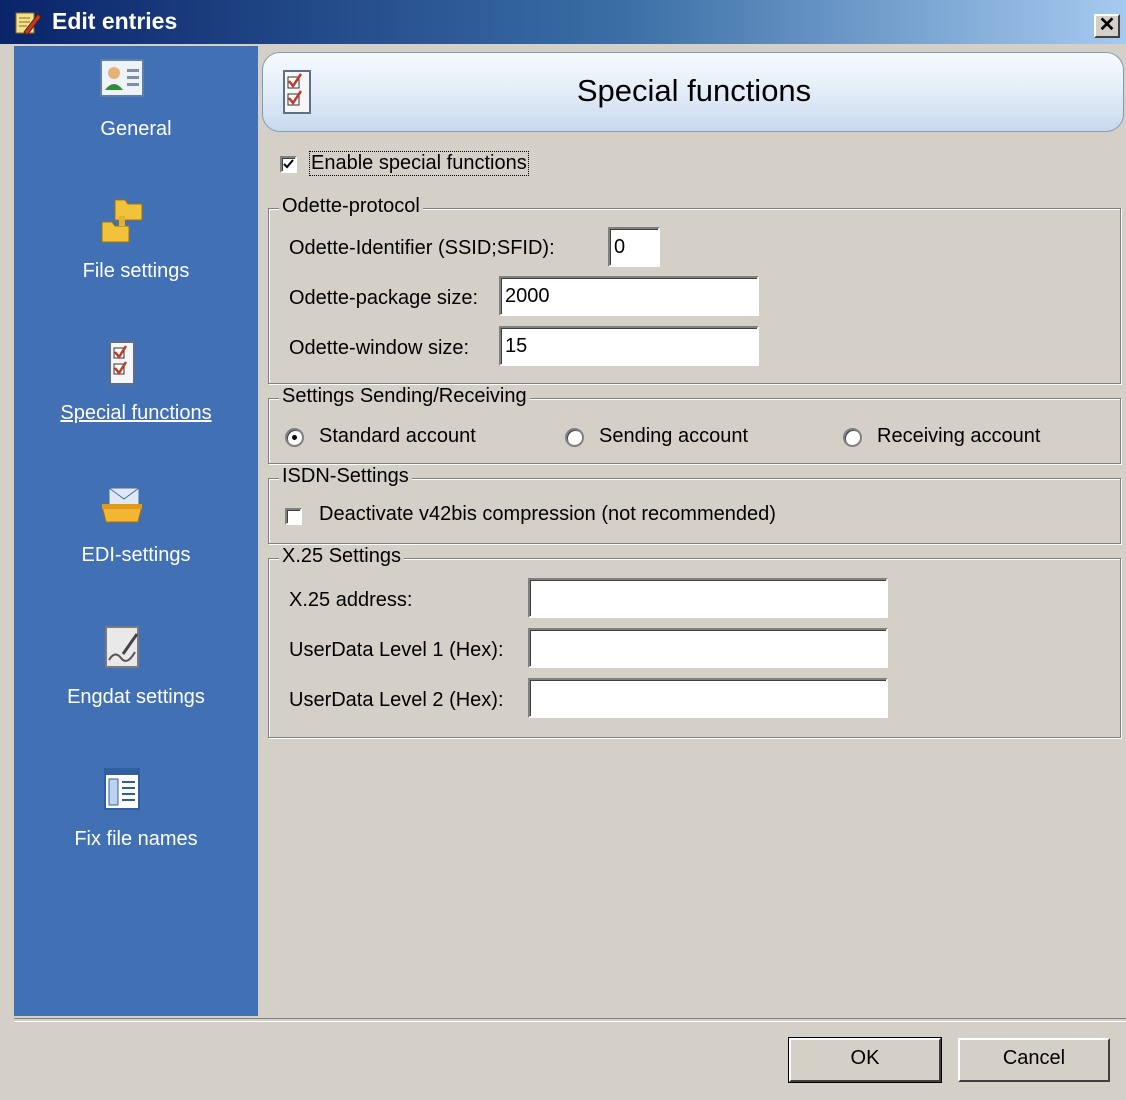  I want to click on odette-identifier-input, so click(634, 247).